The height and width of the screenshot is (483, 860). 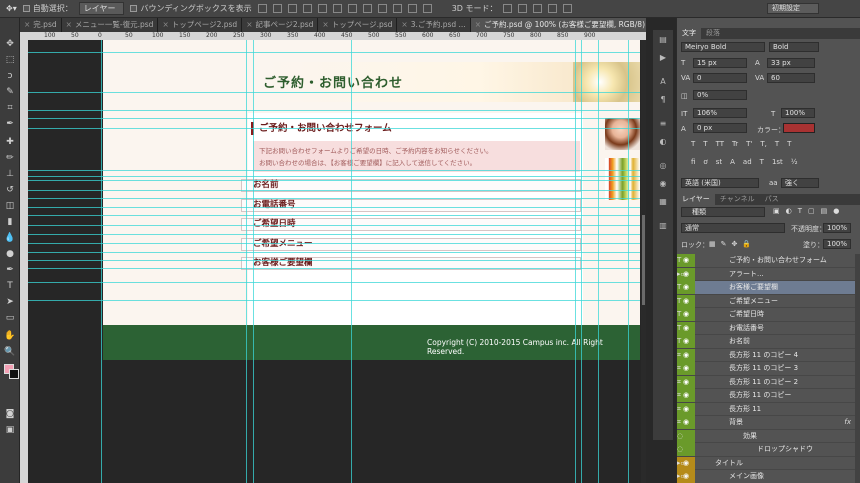 What do you see at coordinates (10, 43) in the screenshot?
I see `move-tool-icon: ✥` at bounding box center [10, 43].